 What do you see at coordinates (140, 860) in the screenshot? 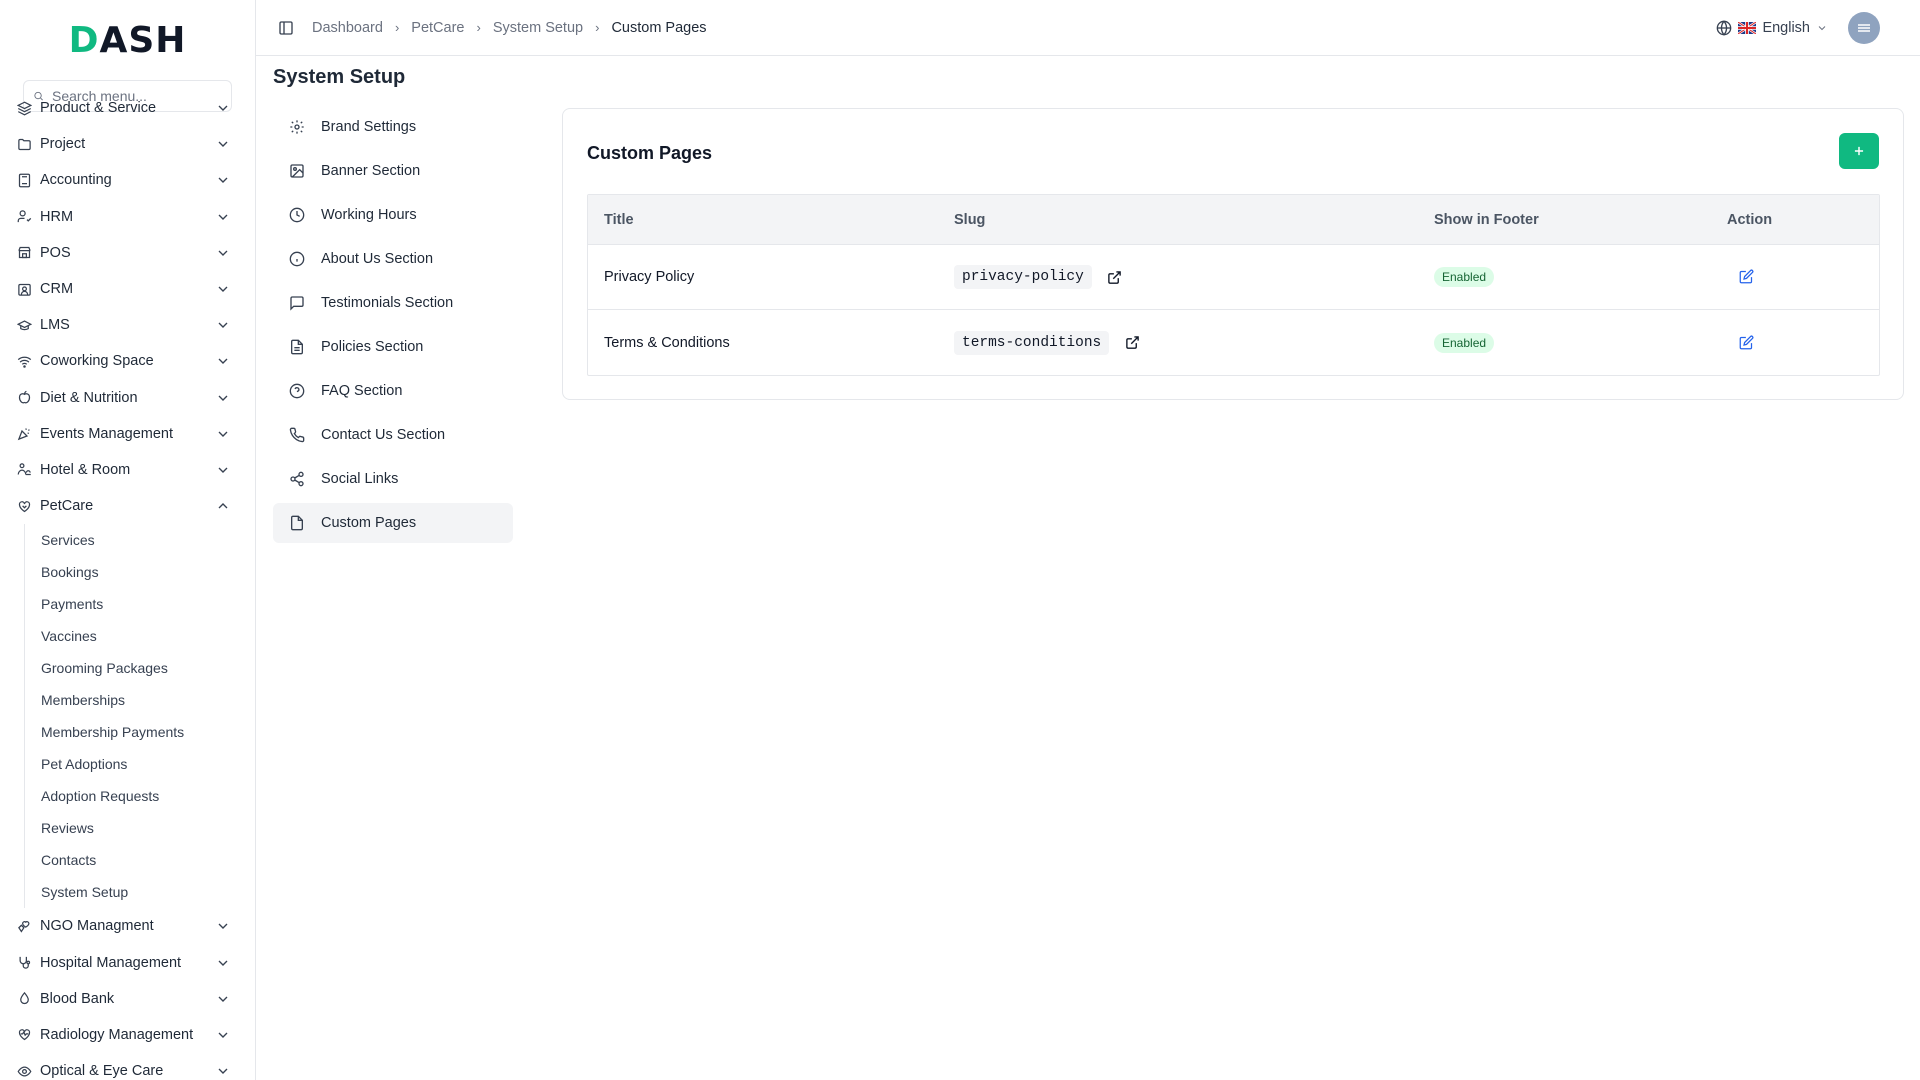
I see `sidebar-subitem-contacts: Contacts` at bounding box center [140, 860].